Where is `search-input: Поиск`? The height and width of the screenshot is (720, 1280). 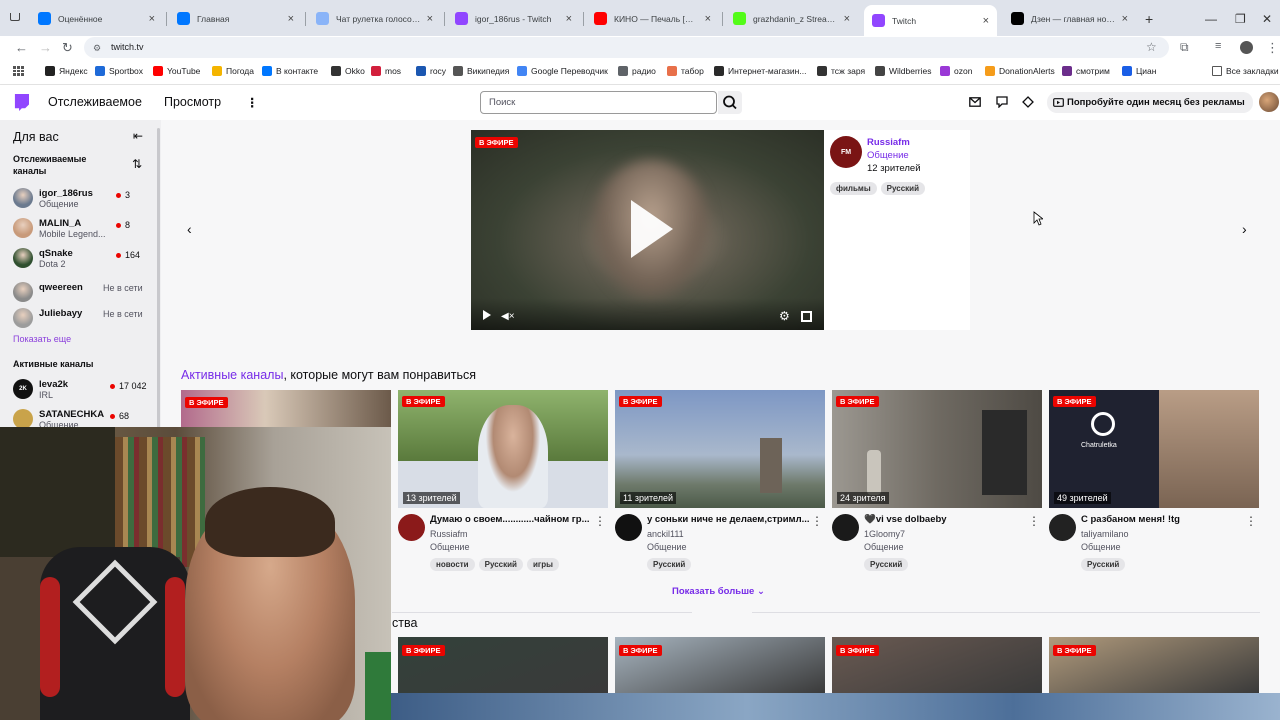
search-input: Поиск is located at coordinates (598, 102).